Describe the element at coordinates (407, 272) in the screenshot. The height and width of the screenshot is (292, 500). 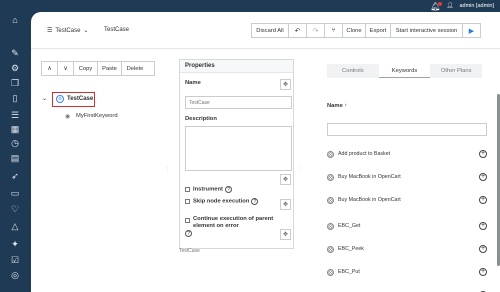
I see `keyword-row: EBC_Put +` at that location.